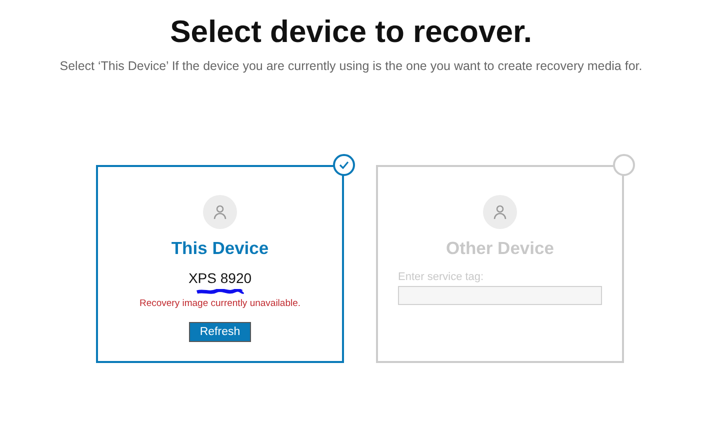 The width and height of the screenshot is (702, 444). I want to click on device-model: XPS 8920, so click(220, 278).